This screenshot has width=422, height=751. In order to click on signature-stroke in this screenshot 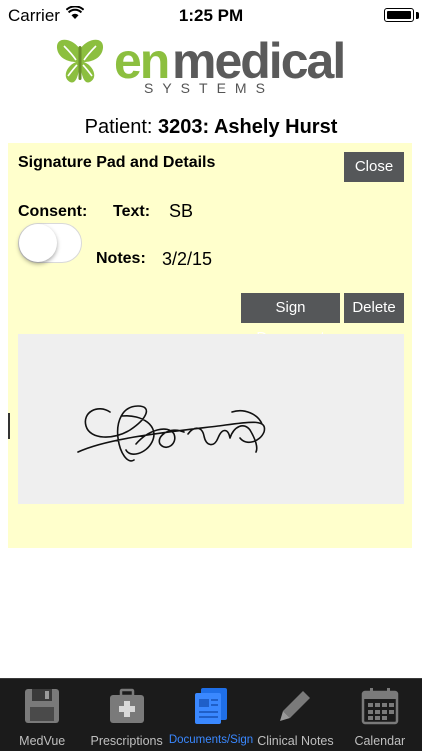, I will do `click(171, 433)`.